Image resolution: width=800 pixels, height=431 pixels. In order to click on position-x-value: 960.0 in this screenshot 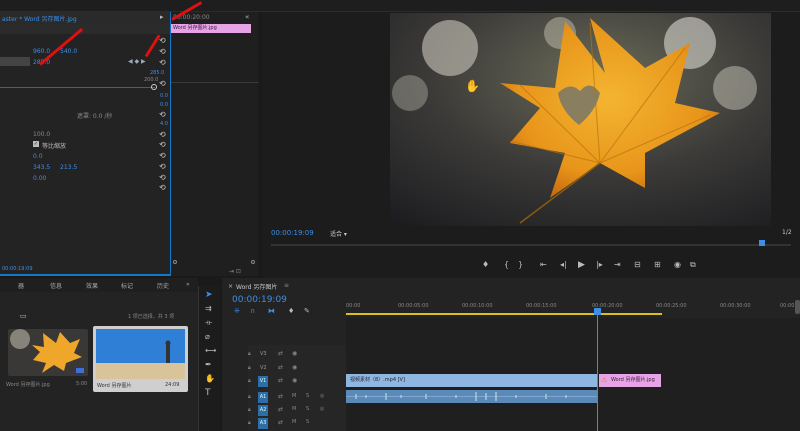, I will do `click(41, 51)`.